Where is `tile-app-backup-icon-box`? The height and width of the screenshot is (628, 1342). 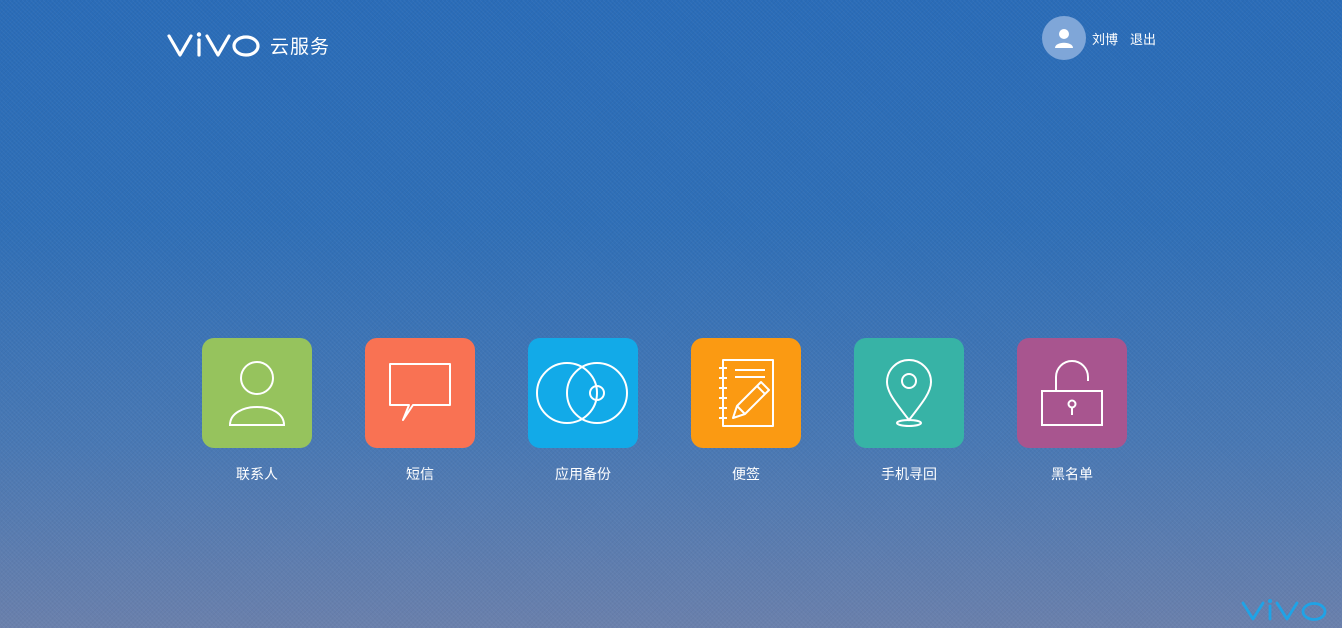
tile-app-backup-icon-box is located at coordinates (583, 393).